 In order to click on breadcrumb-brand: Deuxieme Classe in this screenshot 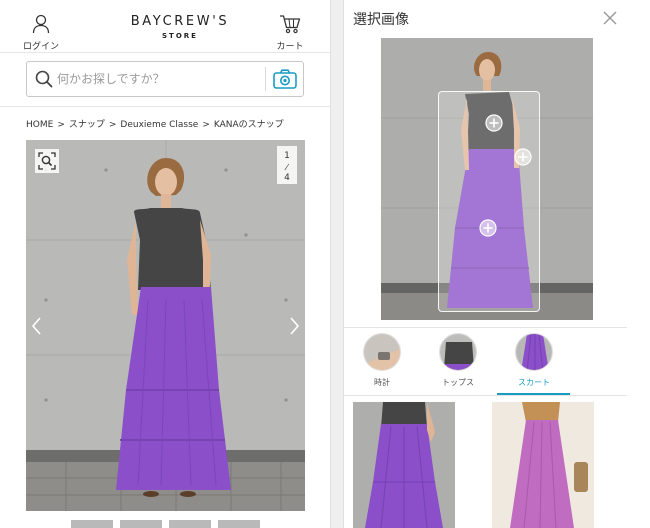, I will do `click(159, 125)`.